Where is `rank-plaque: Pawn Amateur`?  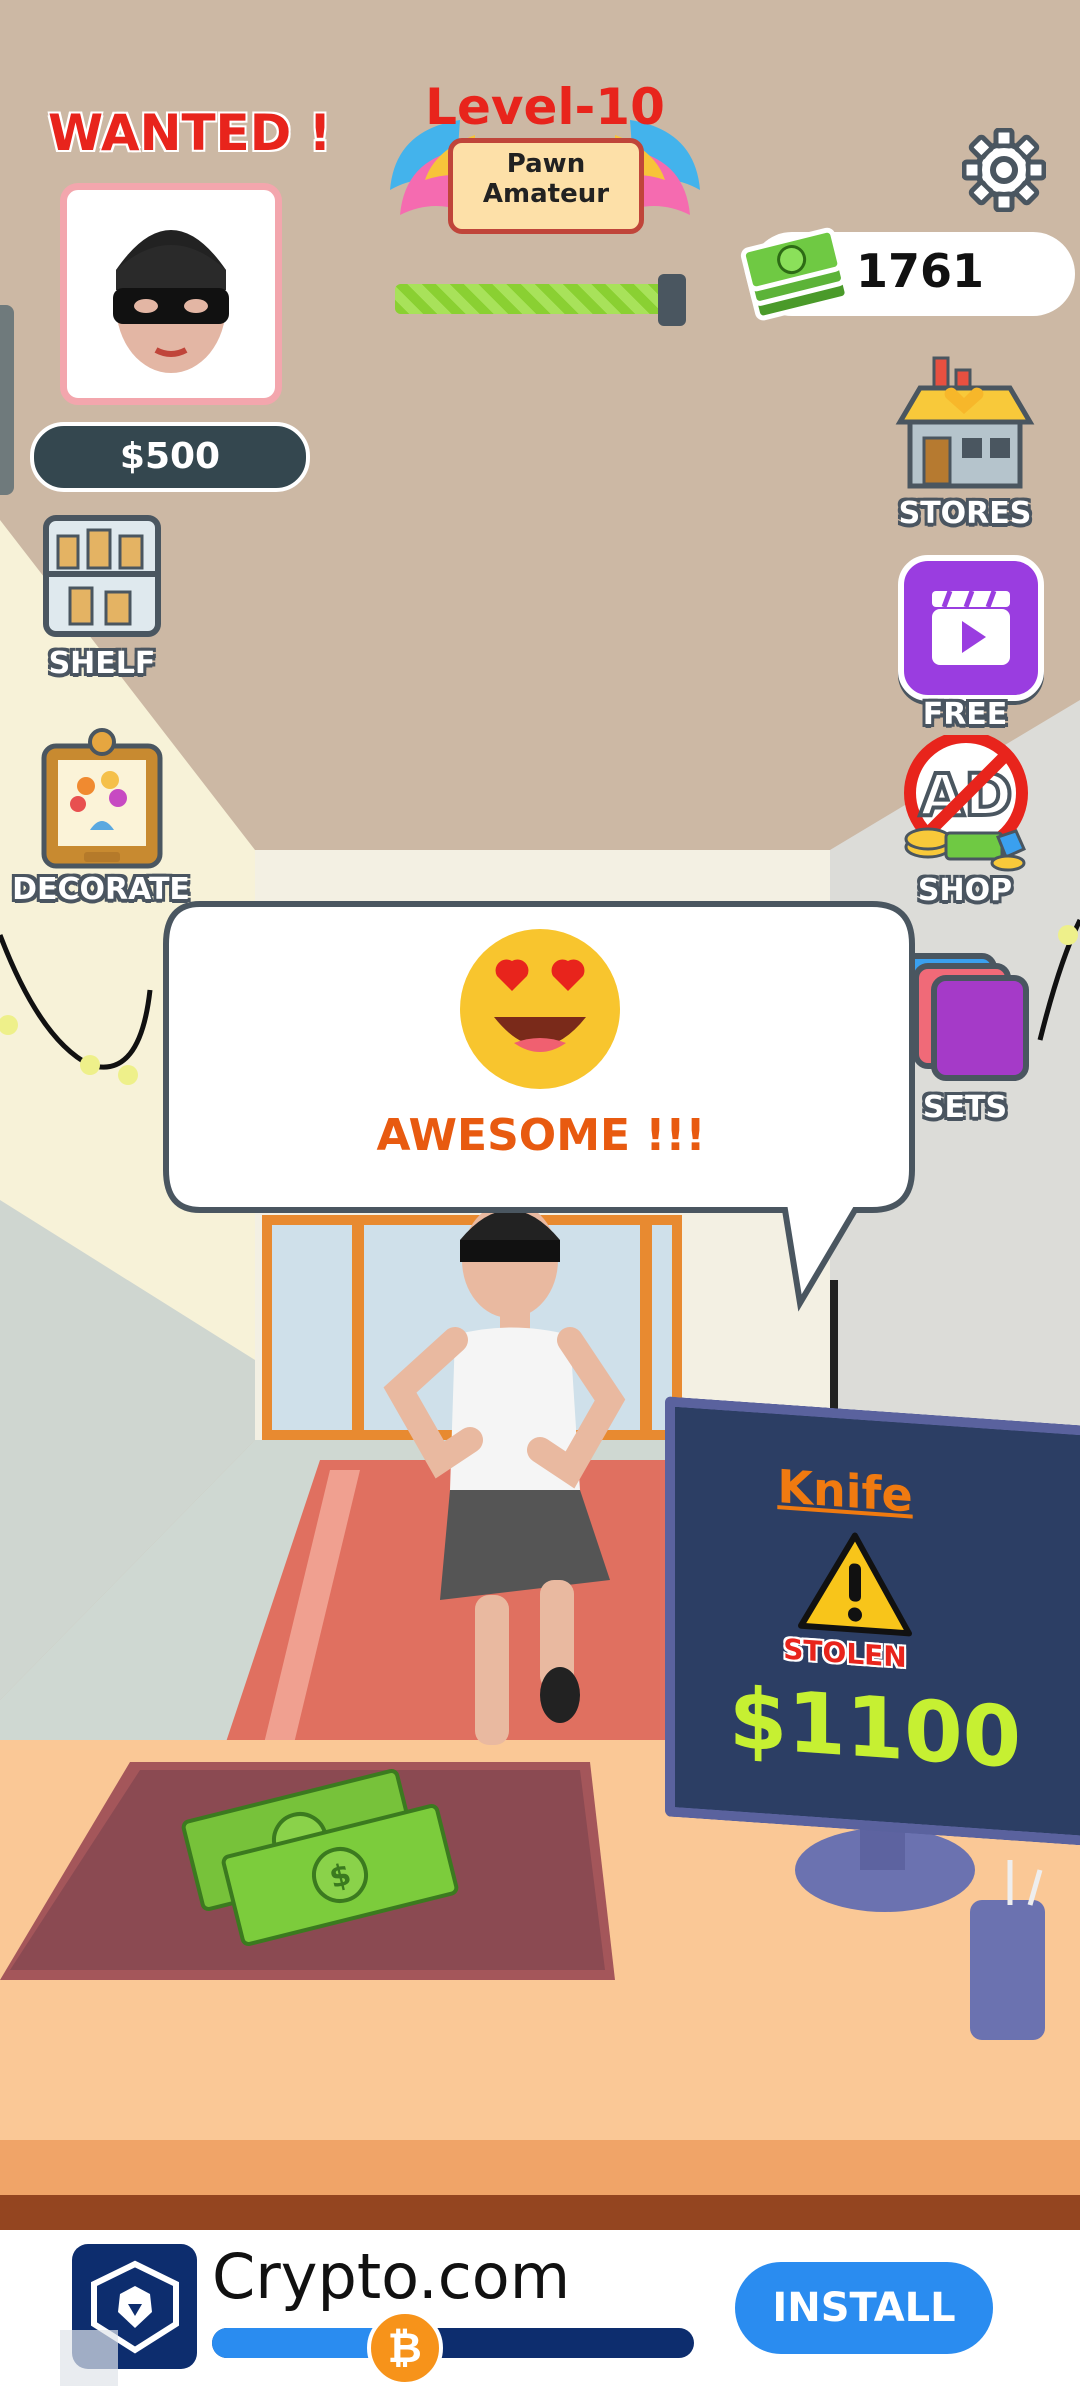 rank-plaque: Pawn Amateur is located at coordinates (546, 186).